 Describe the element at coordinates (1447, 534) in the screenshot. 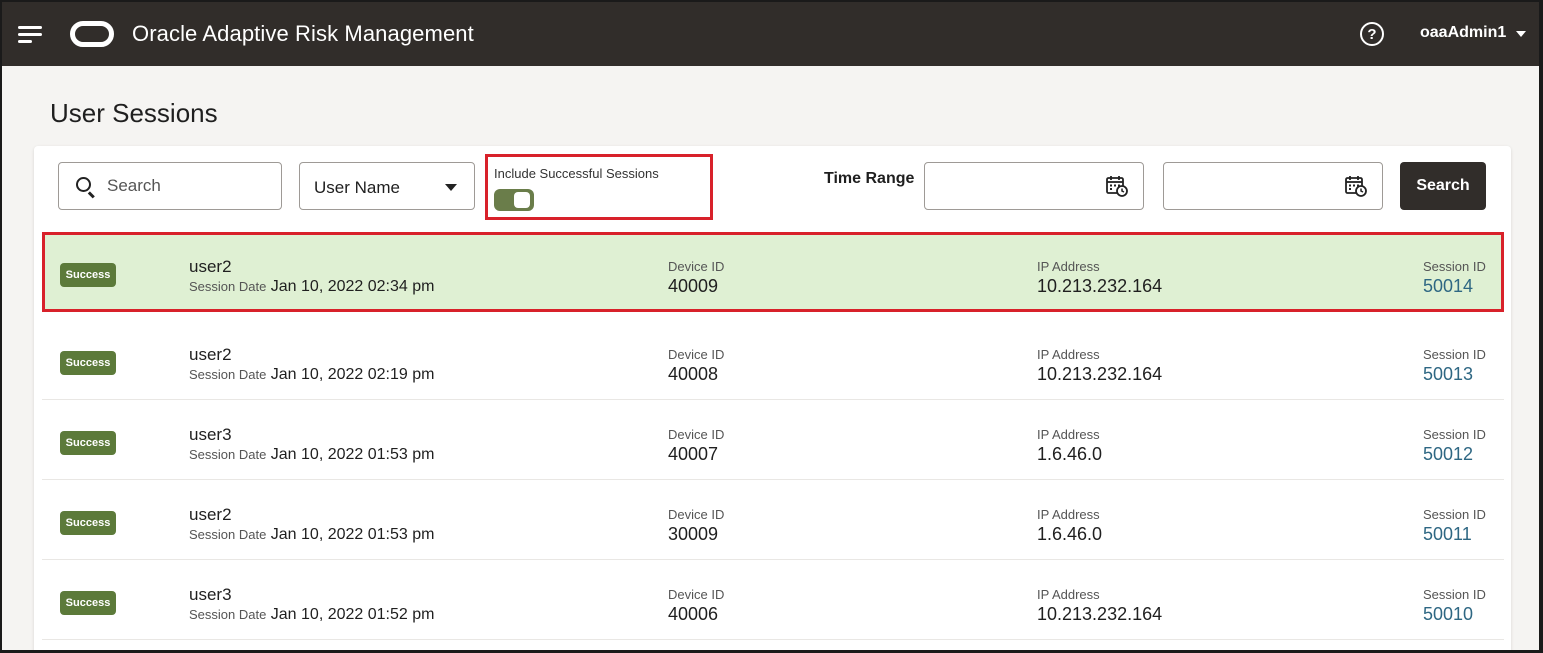

I see `session-id-link: 50011` at that location.